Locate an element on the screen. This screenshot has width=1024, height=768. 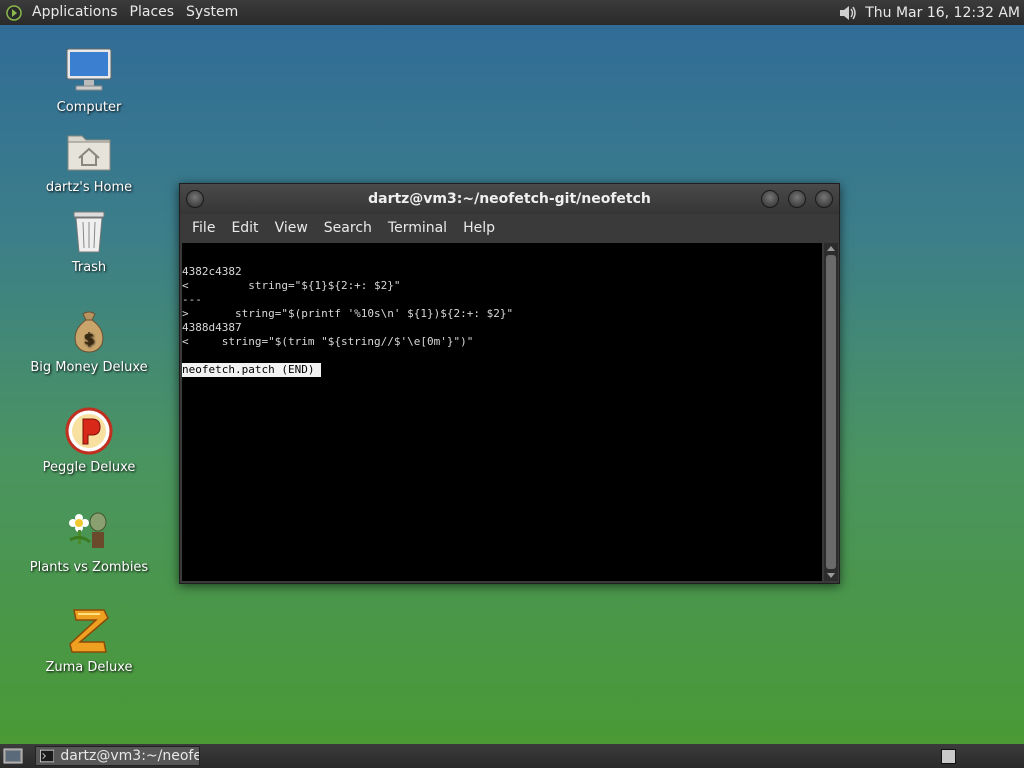
terminal-line: 4388d4387 is located at coordinates (212, 327).